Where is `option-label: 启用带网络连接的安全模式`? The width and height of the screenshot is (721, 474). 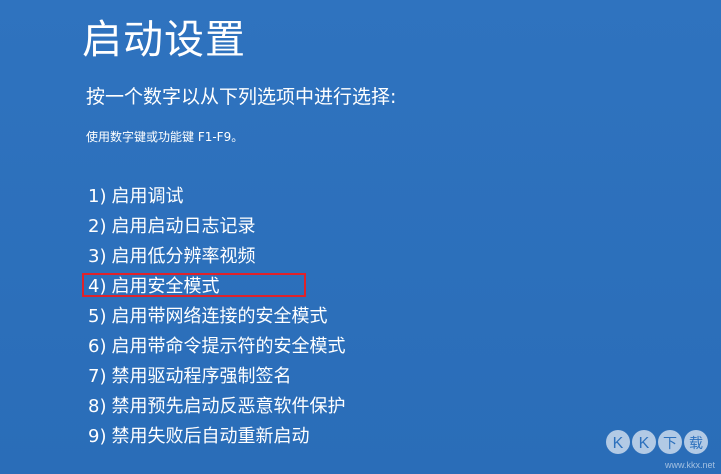 option-label: 启用带网络连接的安全模式 is located at coordinates (219, 316).